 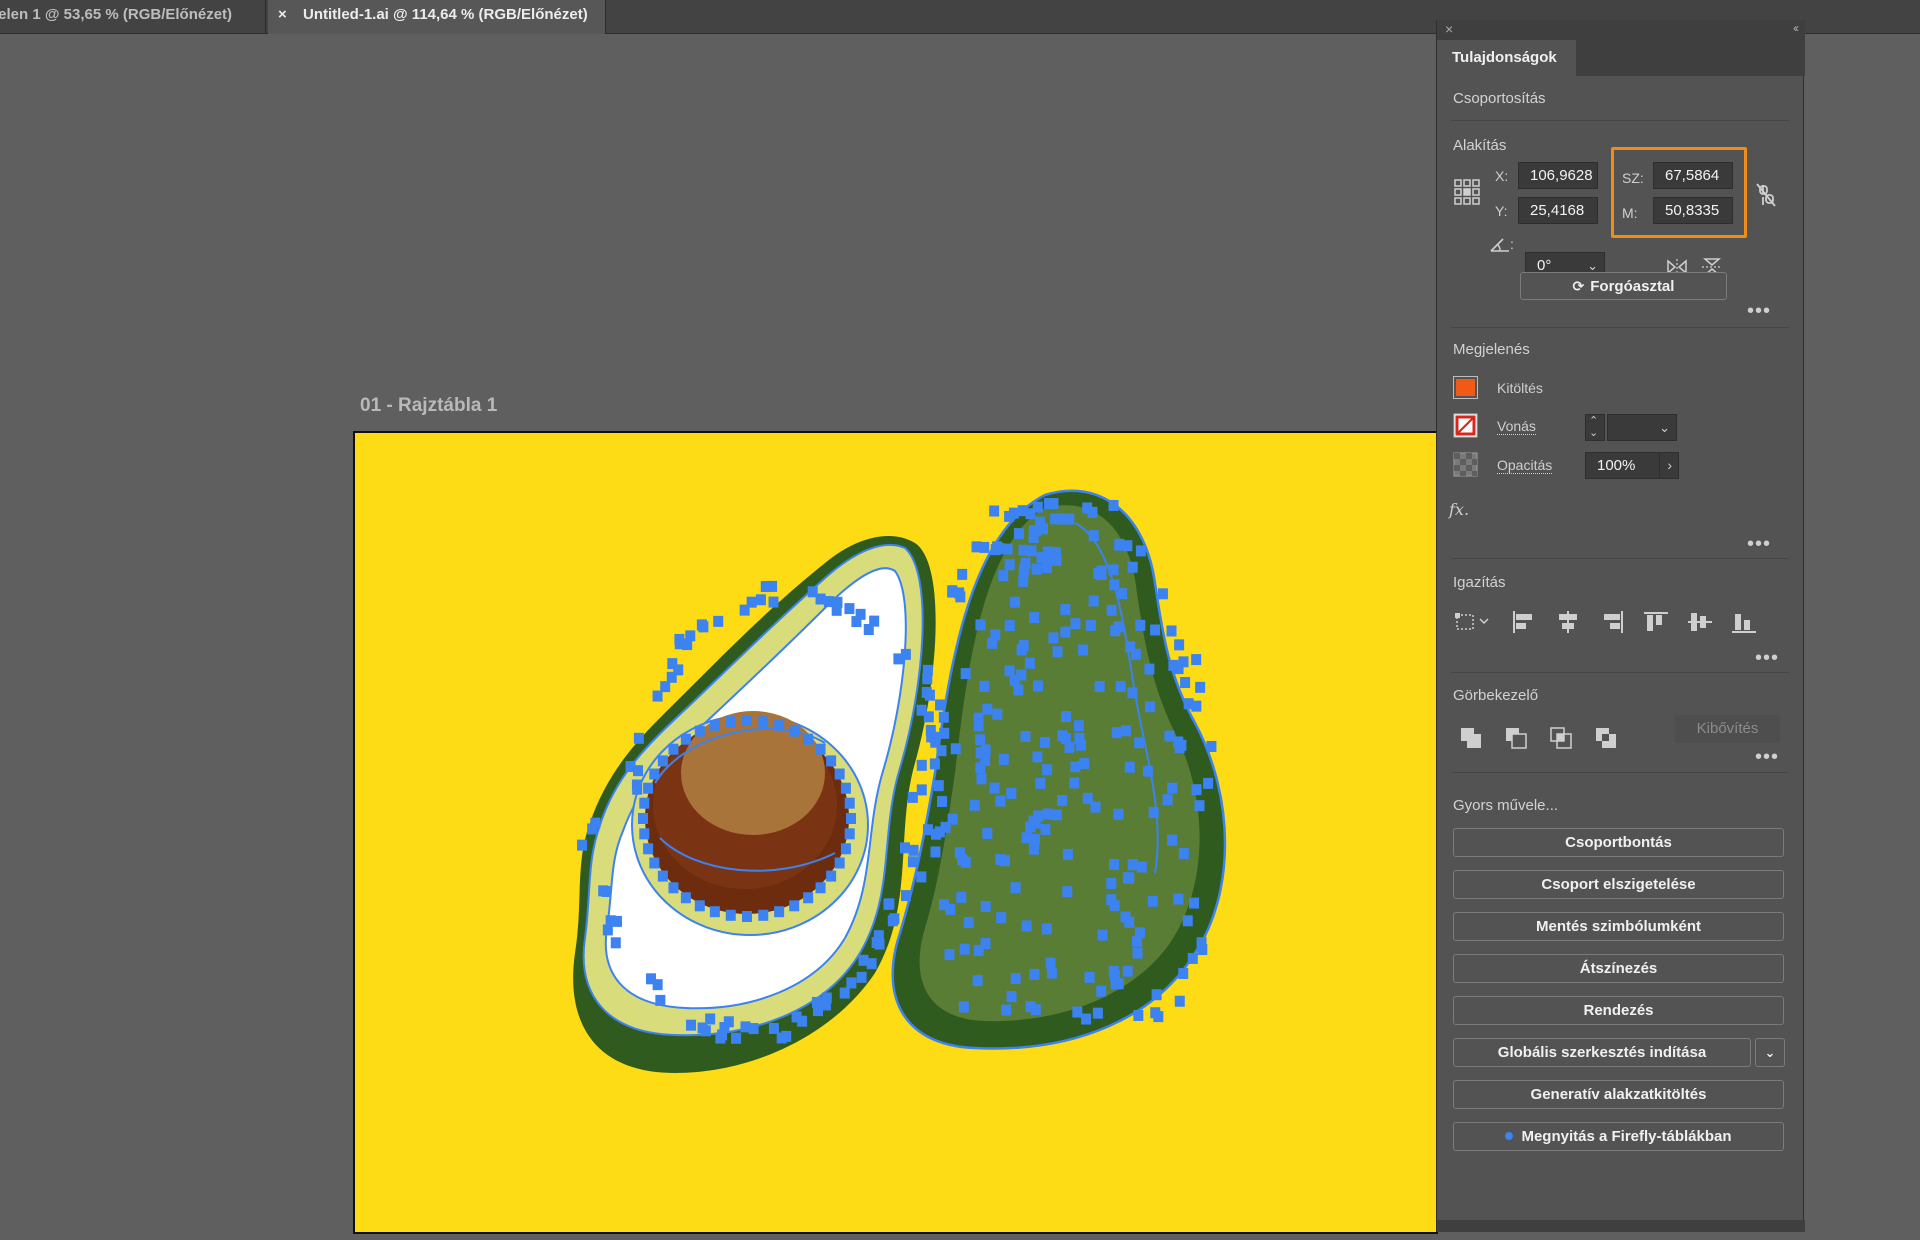 I want to click on global-edit-dropdown: ⌄, so click(x=1770, y=1052).